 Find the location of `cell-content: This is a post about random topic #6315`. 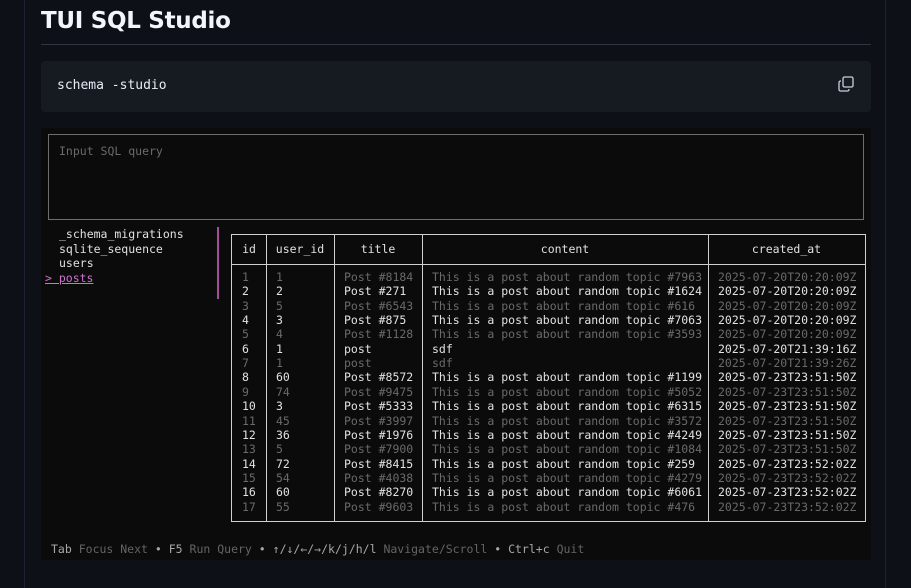

cell-content: This is a post about random topic #6315 is located at coordinates (567, 406).